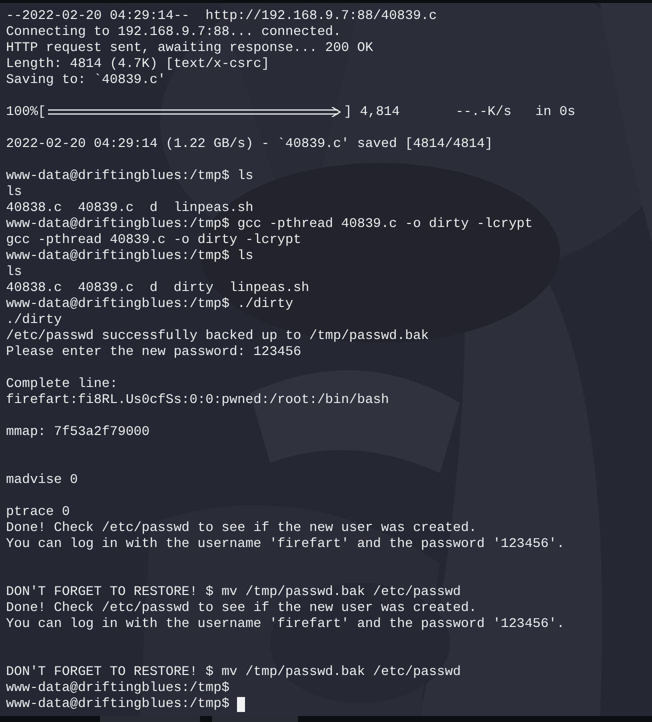  I want to click on terminal-line: 2022-02-20 04:29:14 (1.22 GB/s) - `40839.c' saved [4814/4814], so click(249, 144).